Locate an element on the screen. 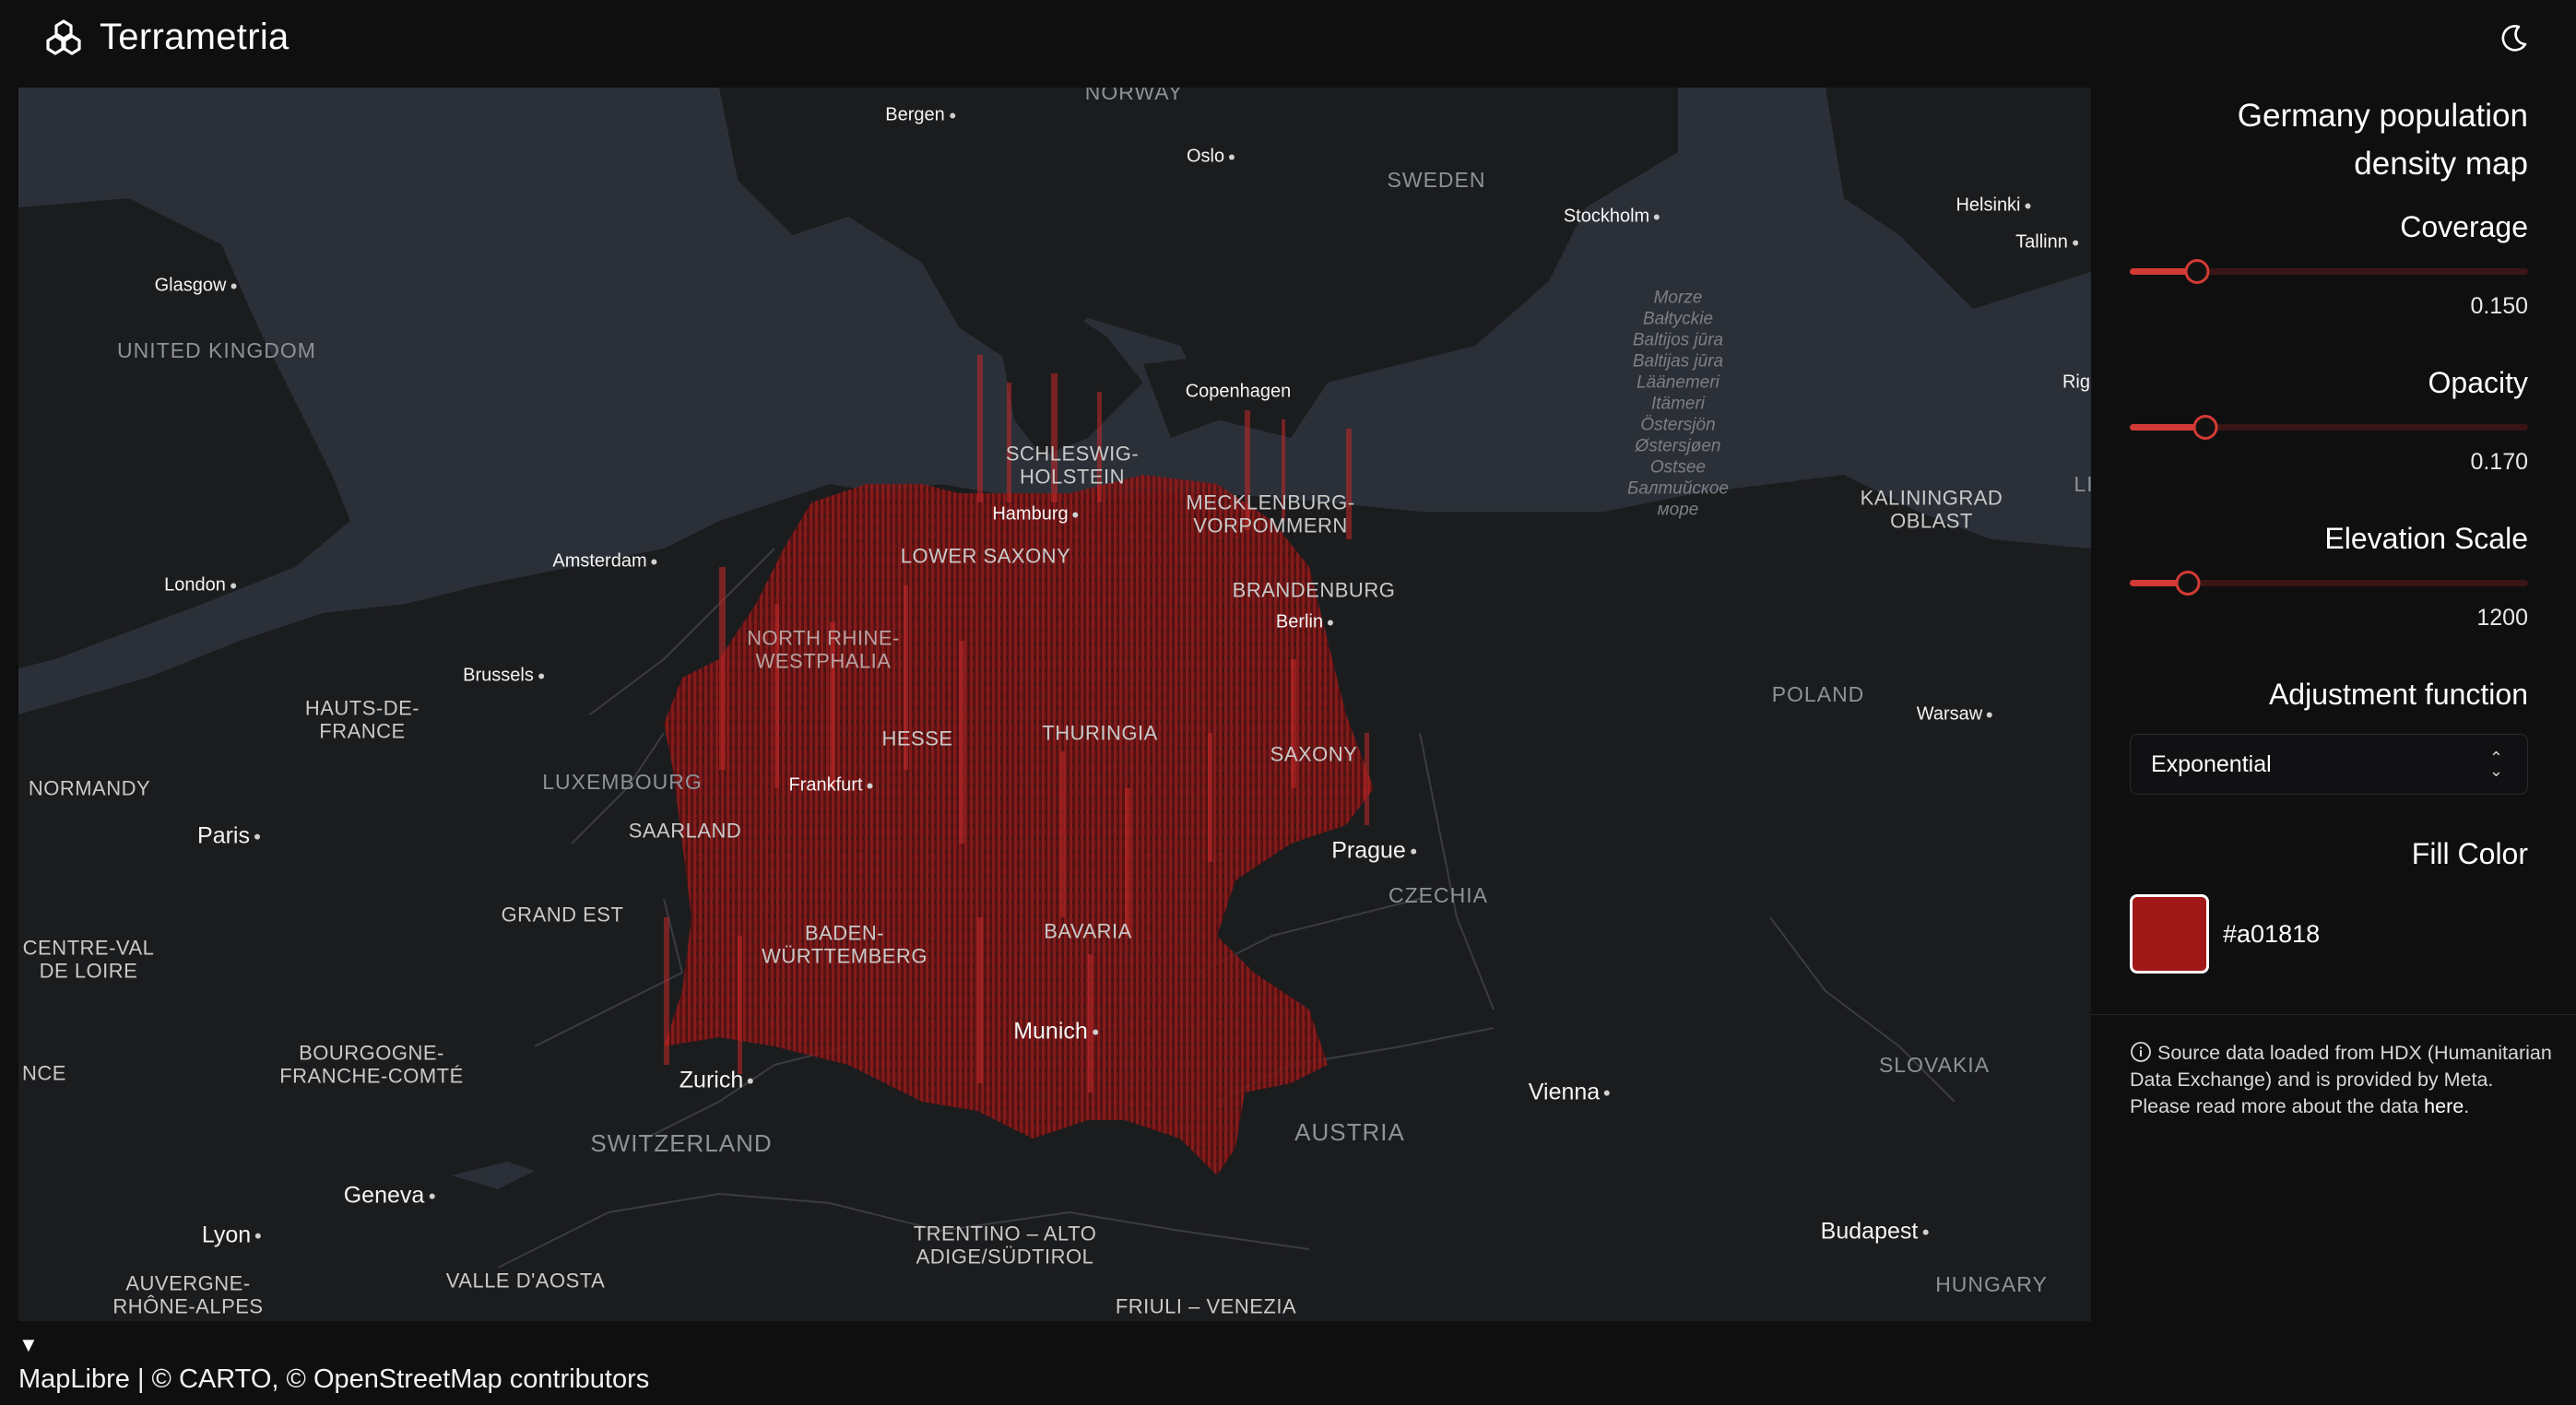 The width and height of the screenshot is (2576, 1405). label-nce: NCE is located at coordinates (44, 1073).